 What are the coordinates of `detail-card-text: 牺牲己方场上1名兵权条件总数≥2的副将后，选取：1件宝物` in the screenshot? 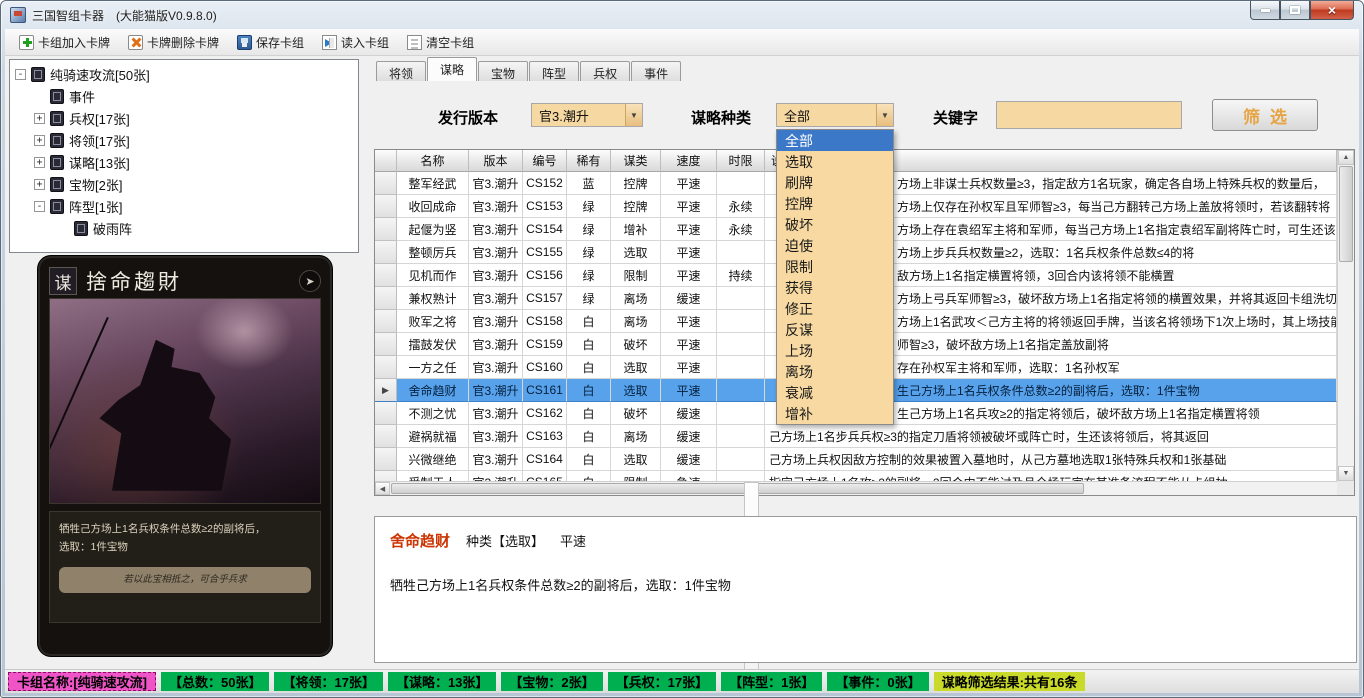 It's located at (560, 585).